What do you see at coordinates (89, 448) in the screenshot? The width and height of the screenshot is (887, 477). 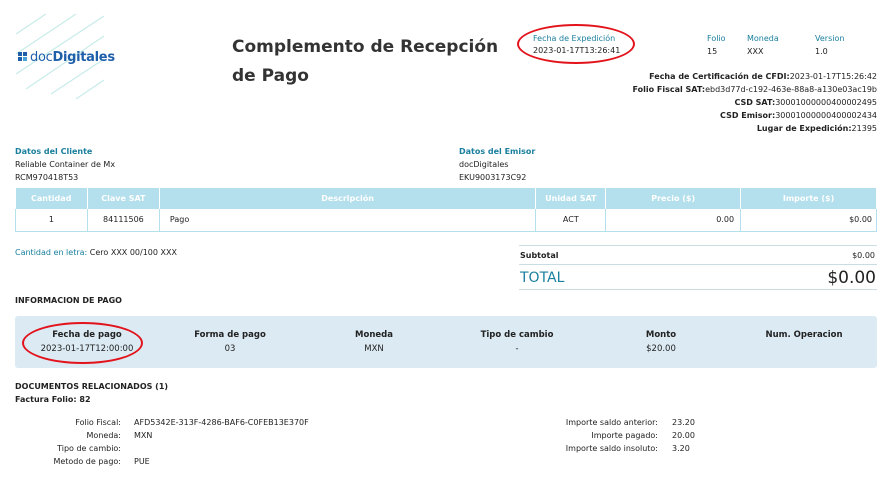 I see `doc-label: Tipo de cambio:` at bounding box center [89, 448].